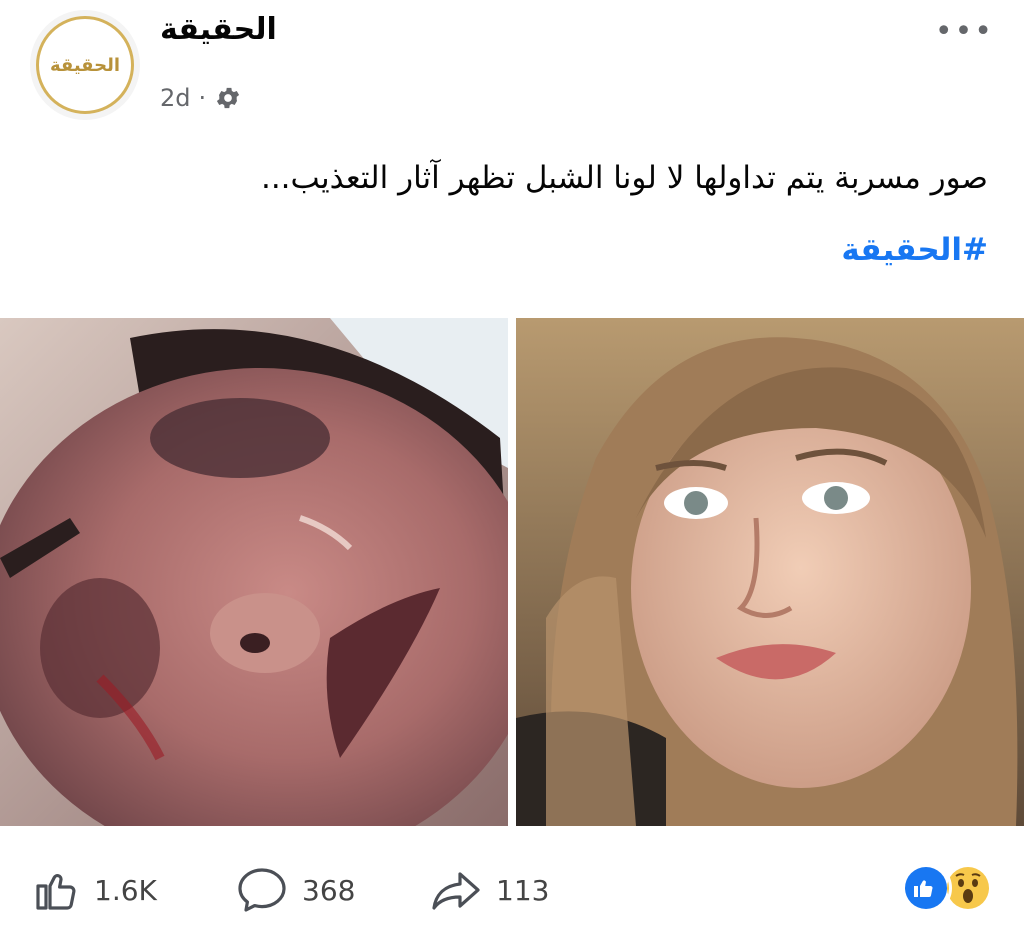 Image resolution: width=1024 pixels, height=948 pixels. Describe the element at coordinates (523, 890) in the screenshot. I see `shares-count: 113` at that location.